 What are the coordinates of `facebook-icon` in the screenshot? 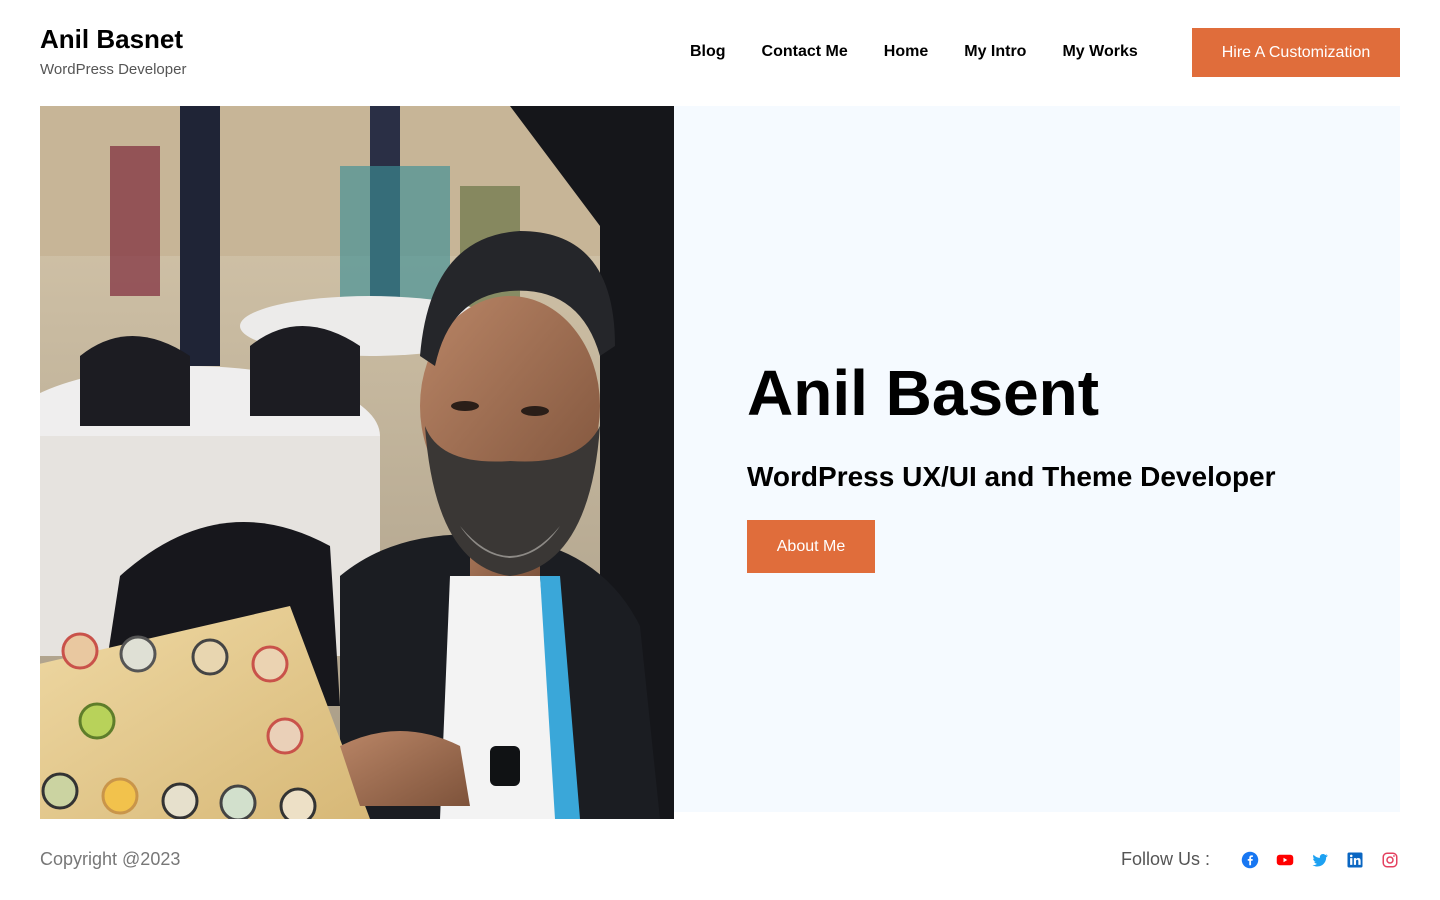 It's located at (1250, 860).